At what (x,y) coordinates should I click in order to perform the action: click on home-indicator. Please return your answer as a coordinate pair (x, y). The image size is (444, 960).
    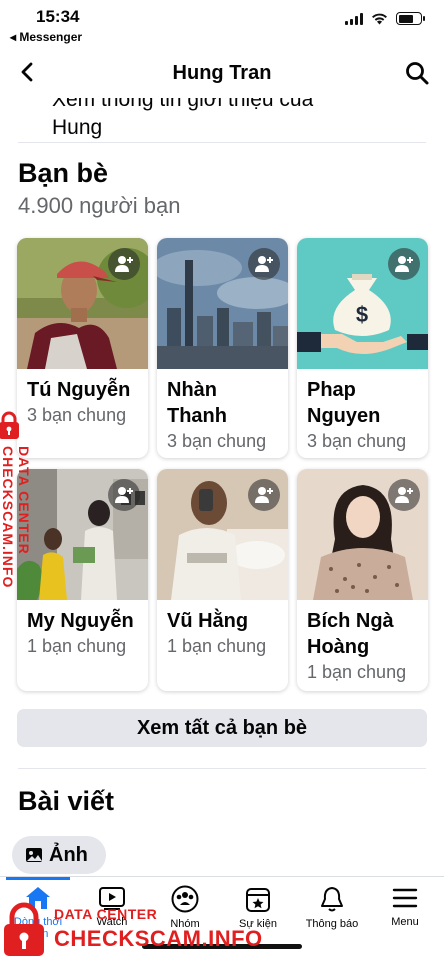
    Looking at the image, I should click on (222, 946).